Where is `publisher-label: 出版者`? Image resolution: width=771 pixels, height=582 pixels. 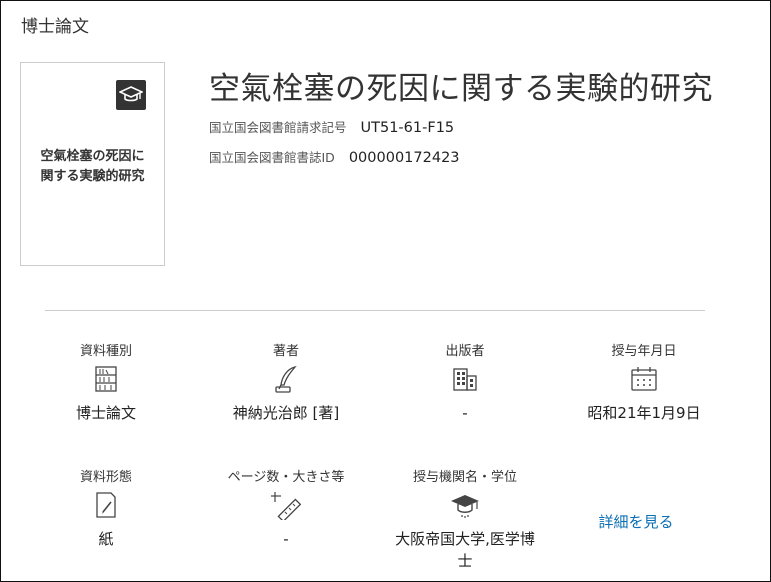 publisher-label: 出版者 is located at coordinates (465, 351).